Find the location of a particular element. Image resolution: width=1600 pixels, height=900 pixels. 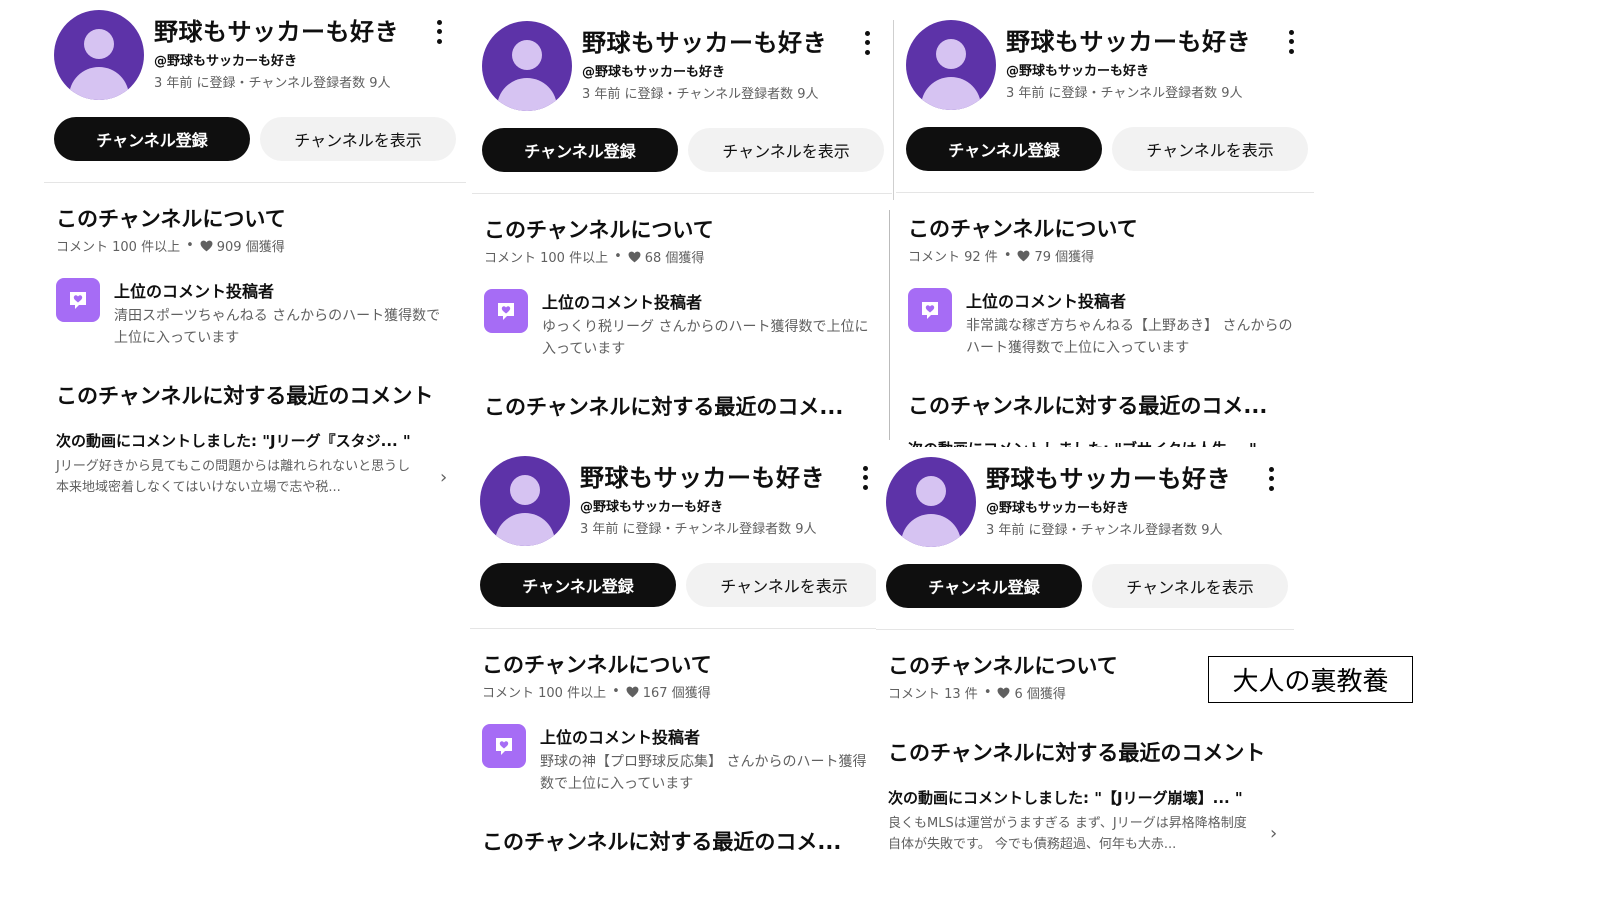

hearts-count: 79 個獲得 is located at coordinates (1064, 257).